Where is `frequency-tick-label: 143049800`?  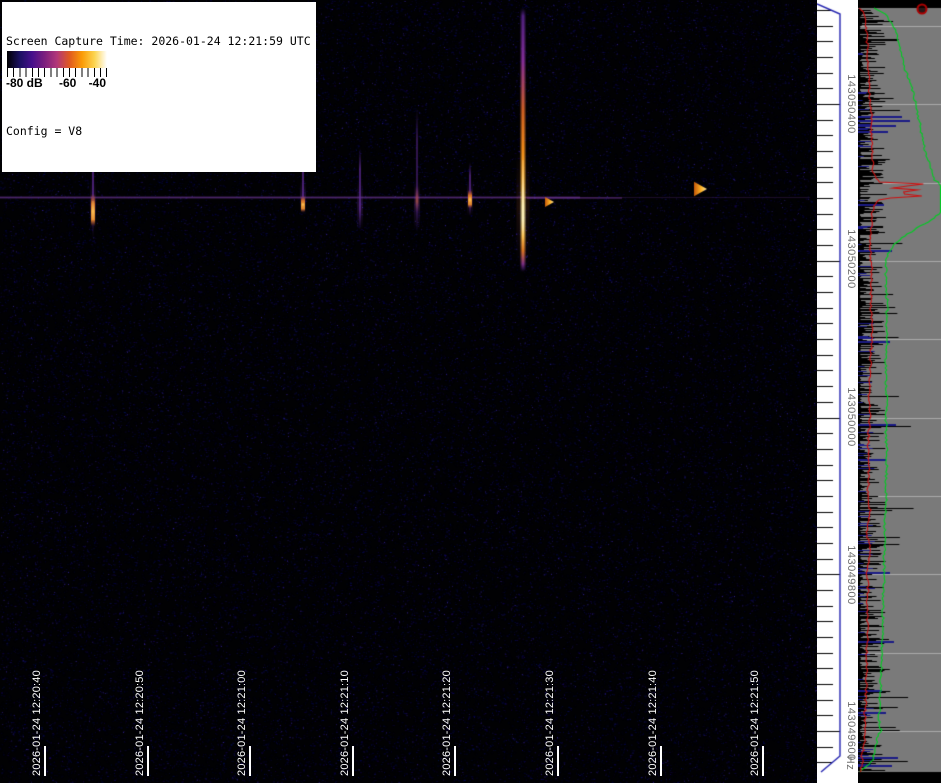
frequency-tick-label: 143049800 is located at coordinates (851, 575).